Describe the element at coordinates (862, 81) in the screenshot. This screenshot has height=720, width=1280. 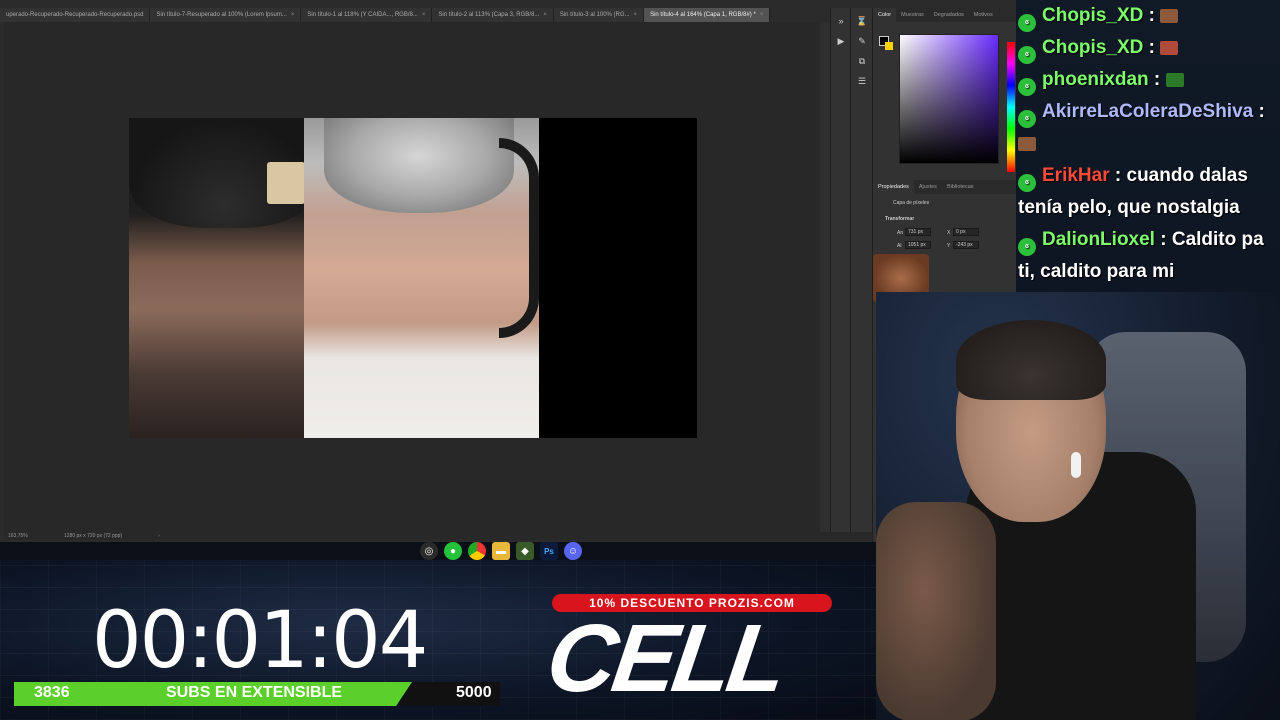
I see `layers-icon: ☰` at that location.